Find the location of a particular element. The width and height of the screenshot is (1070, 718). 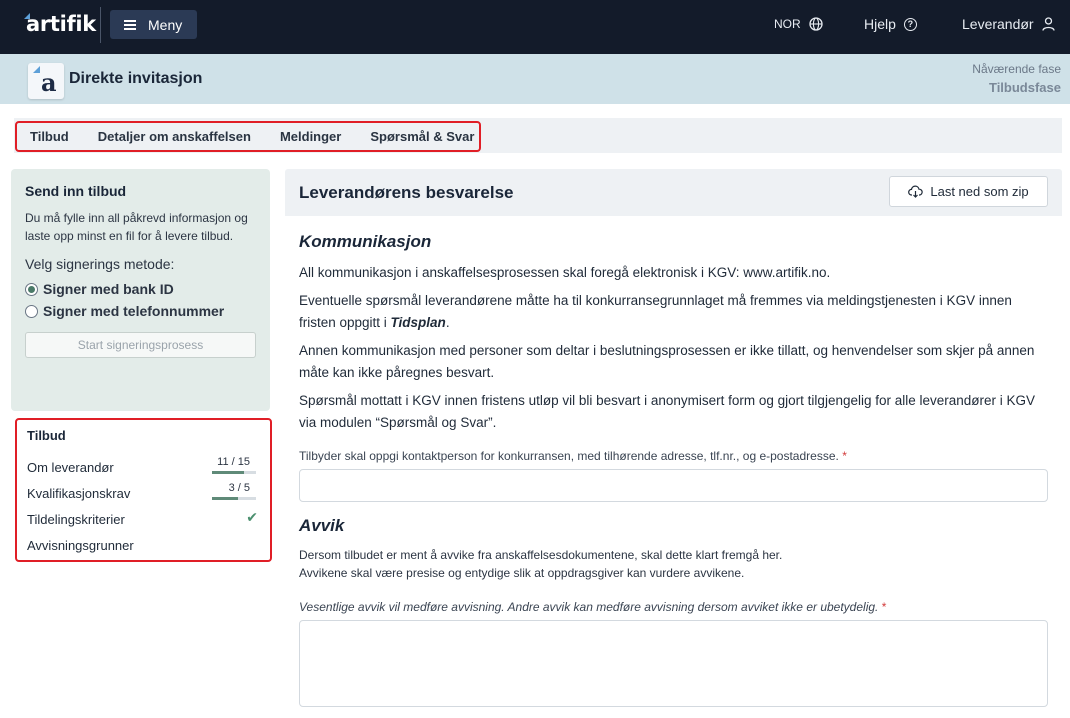

language-selector: NOR is located at coordinates (798, 24).